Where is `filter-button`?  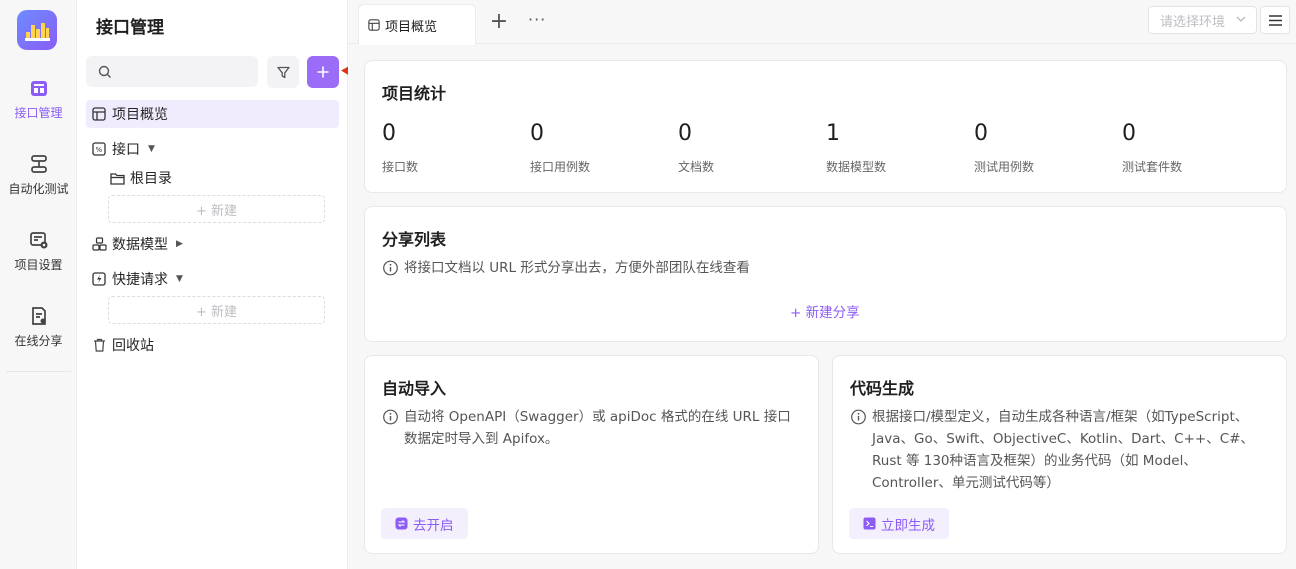
filter-button is located at coordinates (283, 72).